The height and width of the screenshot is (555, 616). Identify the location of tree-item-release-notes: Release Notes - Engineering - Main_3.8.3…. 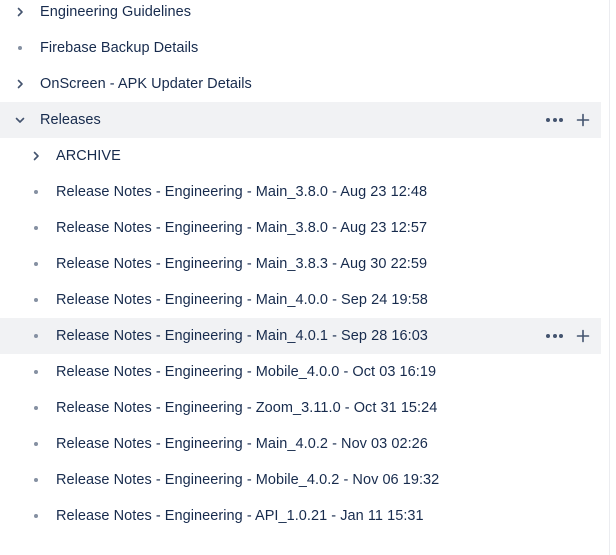
(304, 264).